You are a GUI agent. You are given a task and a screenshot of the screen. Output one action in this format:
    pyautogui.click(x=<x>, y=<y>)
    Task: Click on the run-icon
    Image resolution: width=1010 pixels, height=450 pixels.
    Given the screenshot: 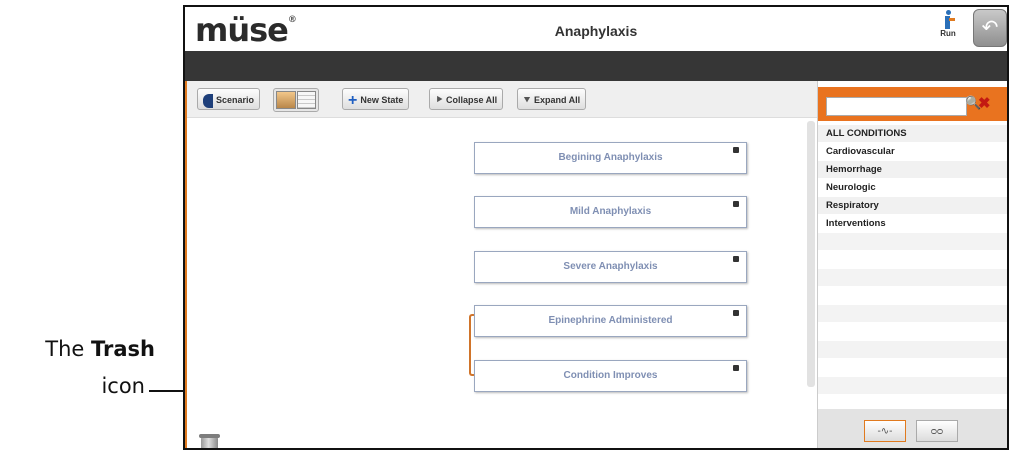 What is the action you would take?
    pyautogui.click(x=948, y=20)
    